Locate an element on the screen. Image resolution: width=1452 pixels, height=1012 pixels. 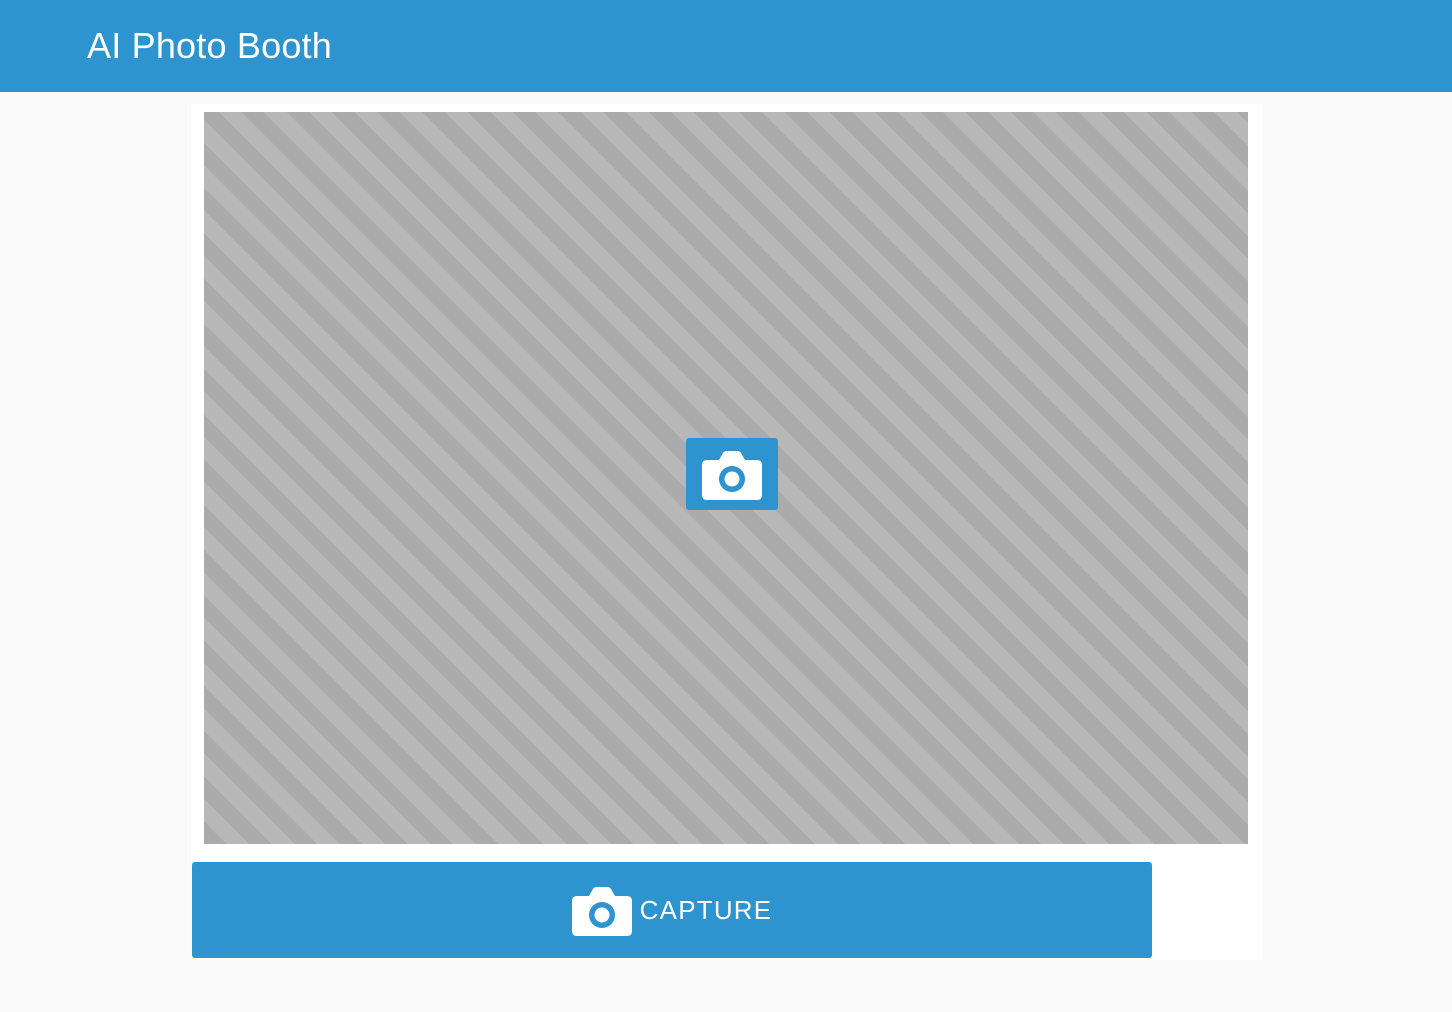
camera-placeholder-badge is located at coordinates (732, 474).